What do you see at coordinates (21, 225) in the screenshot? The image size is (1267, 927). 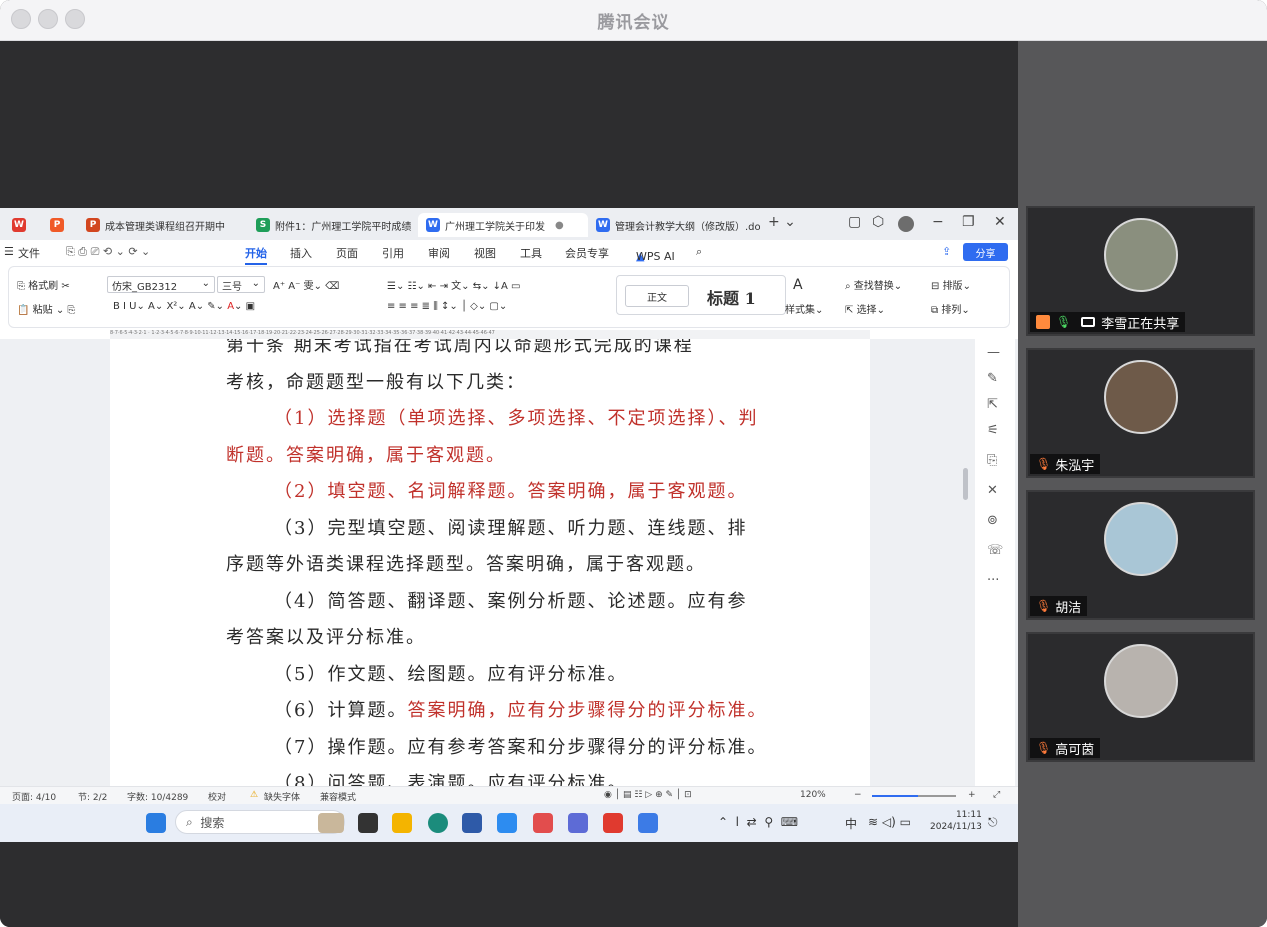 I see `tab-wps-home: W` at bounding box center [21, 225].